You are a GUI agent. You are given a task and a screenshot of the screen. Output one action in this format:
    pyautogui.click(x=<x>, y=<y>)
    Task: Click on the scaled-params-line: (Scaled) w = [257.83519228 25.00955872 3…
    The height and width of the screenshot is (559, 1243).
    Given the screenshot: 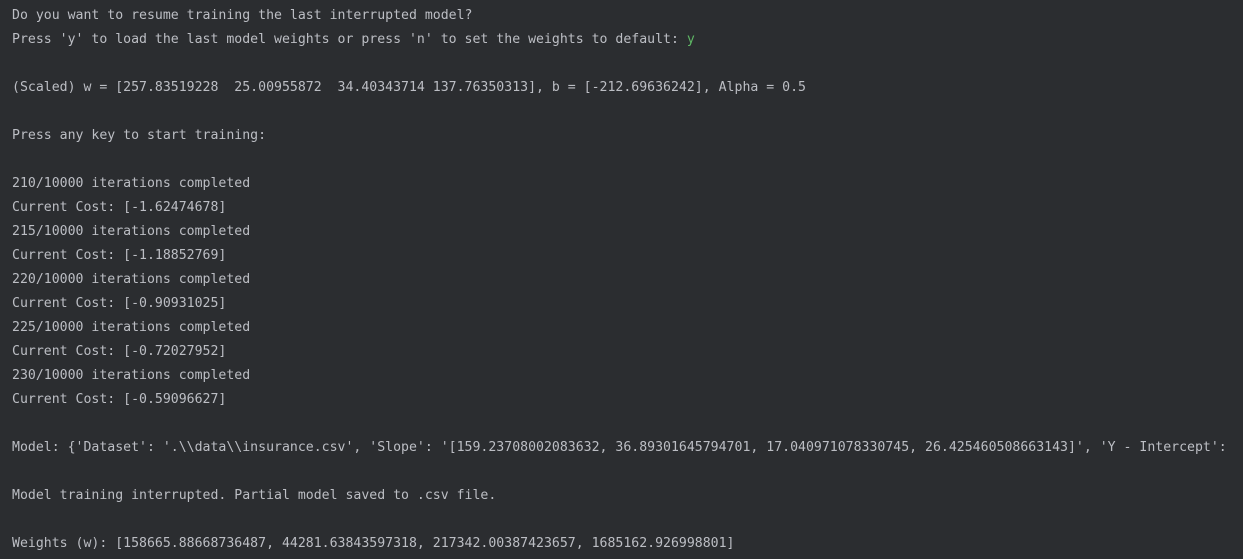 What is the action you would take?
    pyautogui.click(x=409, y=87)
    